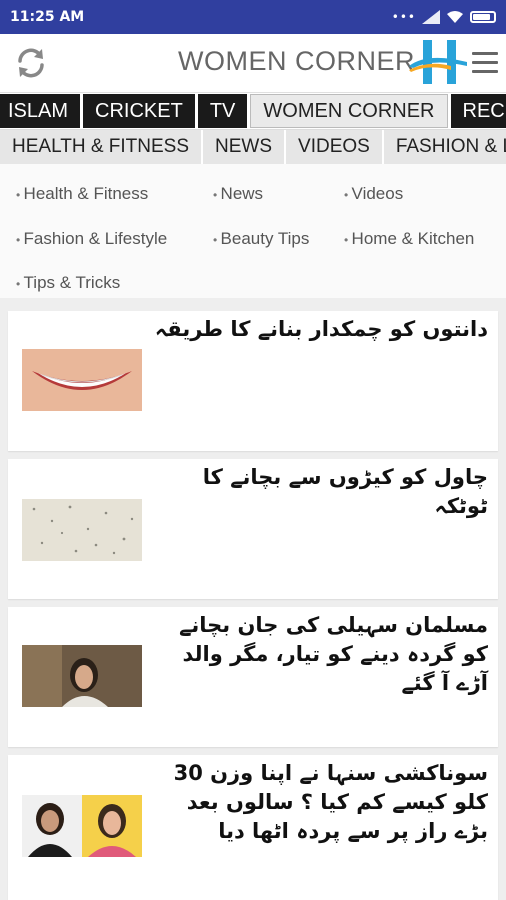 The height and width of the screenshot is (900, 506). Describe the element at coordinates (409, 239) in the screenshot. I see `link-home-kitchen: Home & Kitchen` at that location.